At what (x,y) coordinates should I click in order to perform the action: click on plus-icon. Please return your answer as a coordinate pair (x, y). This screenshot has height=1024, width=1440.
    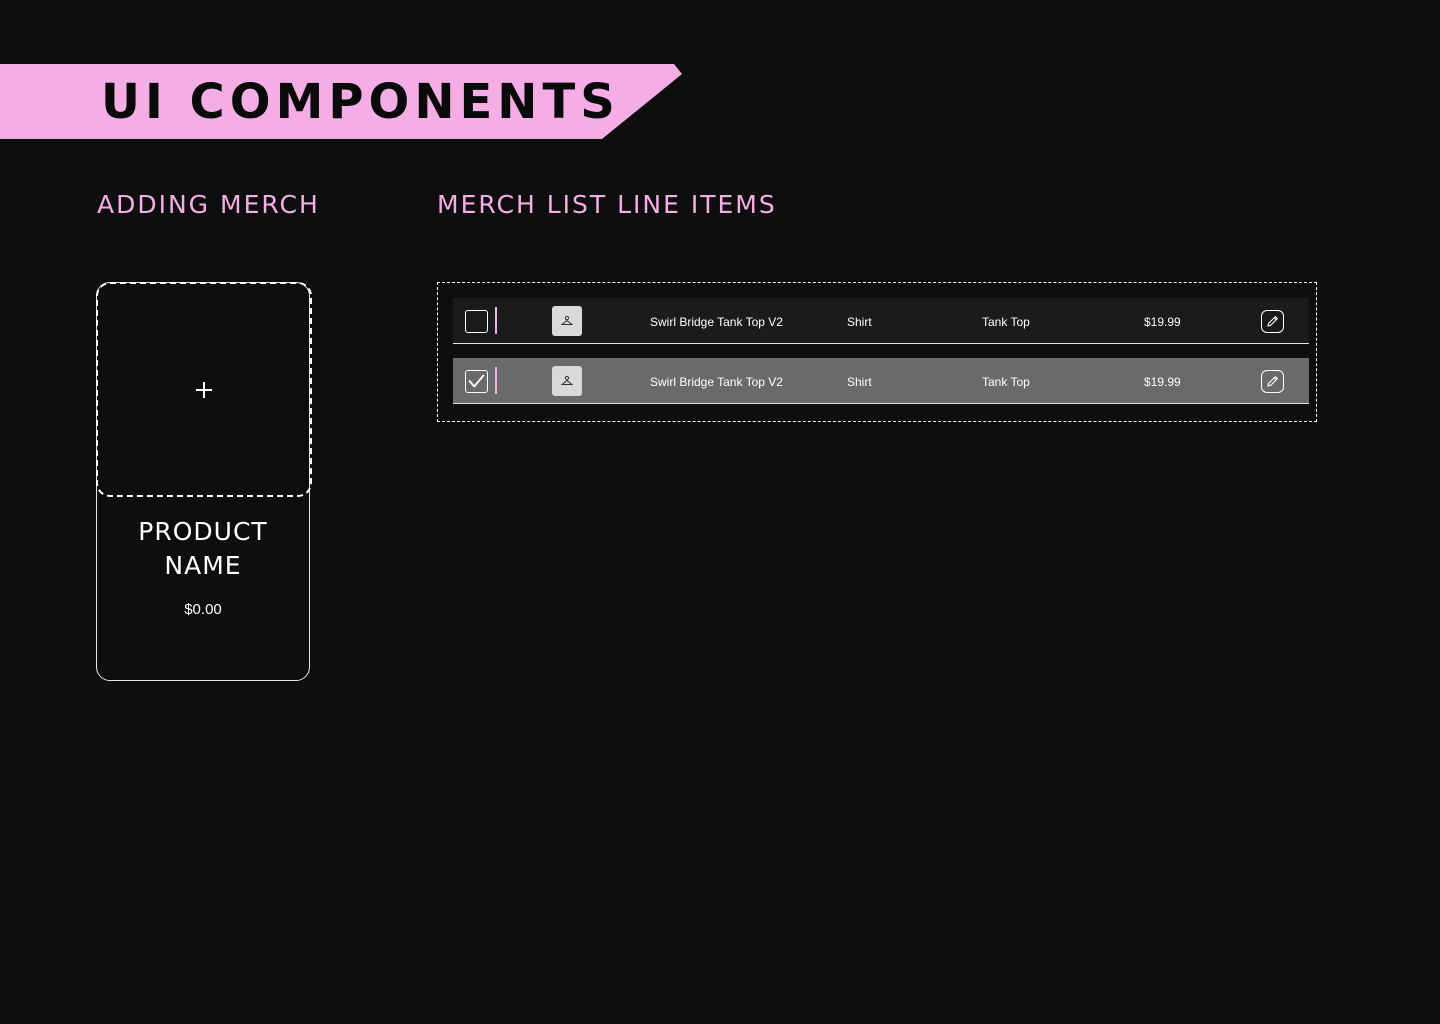
    Looking at the image, I should click on (204, 390).